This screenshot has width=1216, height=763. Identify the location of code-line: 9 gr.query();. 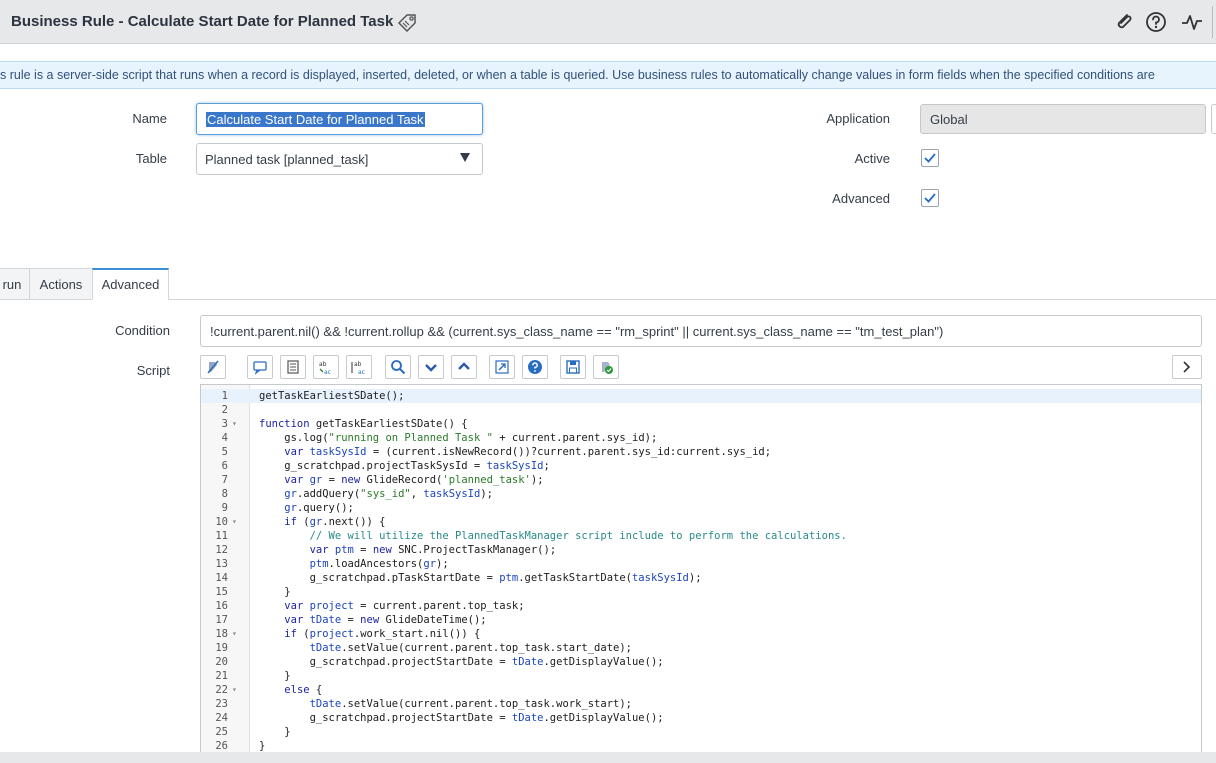
(701, 508).